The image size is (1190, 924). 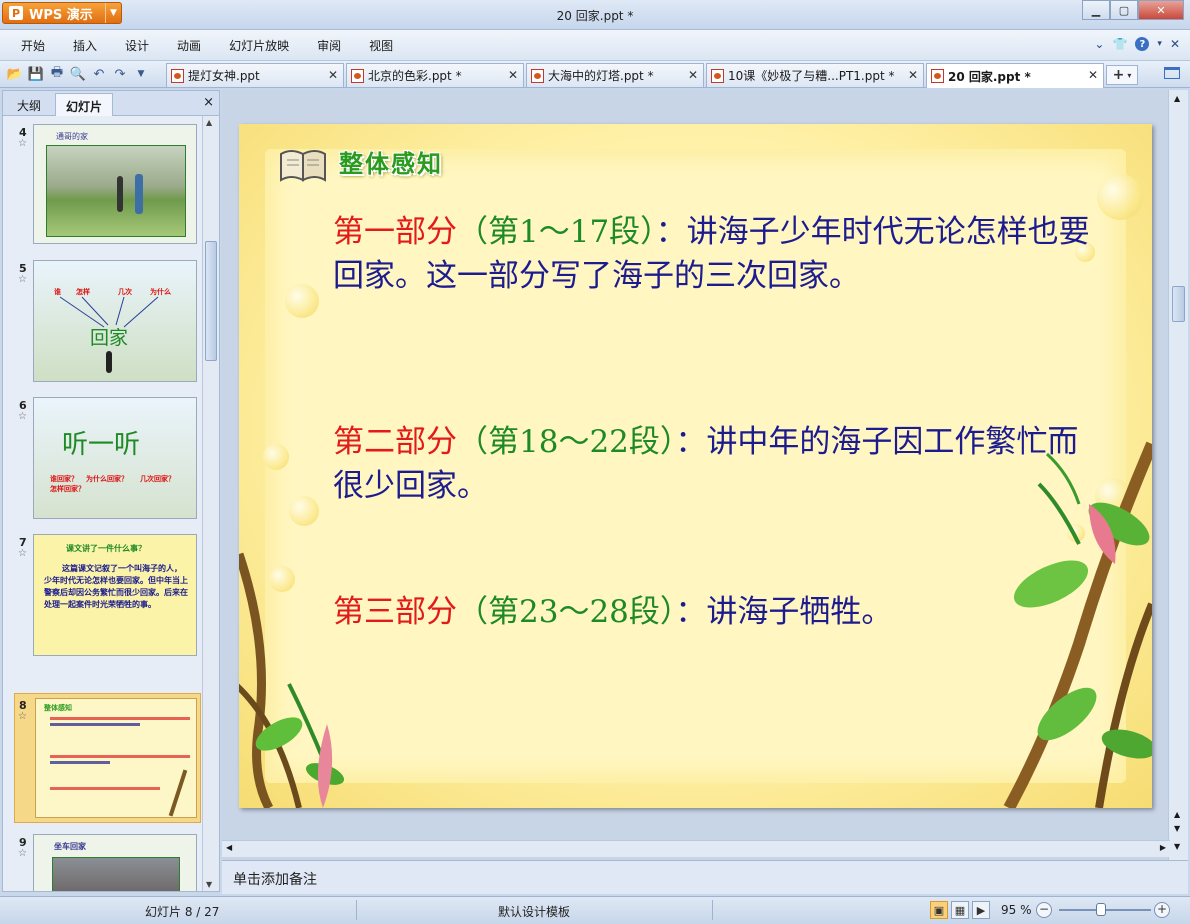 What do you see at coordinates (189, 45) in the screenshot?
I see `menu-animation: 动画` at bounding box center [189, 45].